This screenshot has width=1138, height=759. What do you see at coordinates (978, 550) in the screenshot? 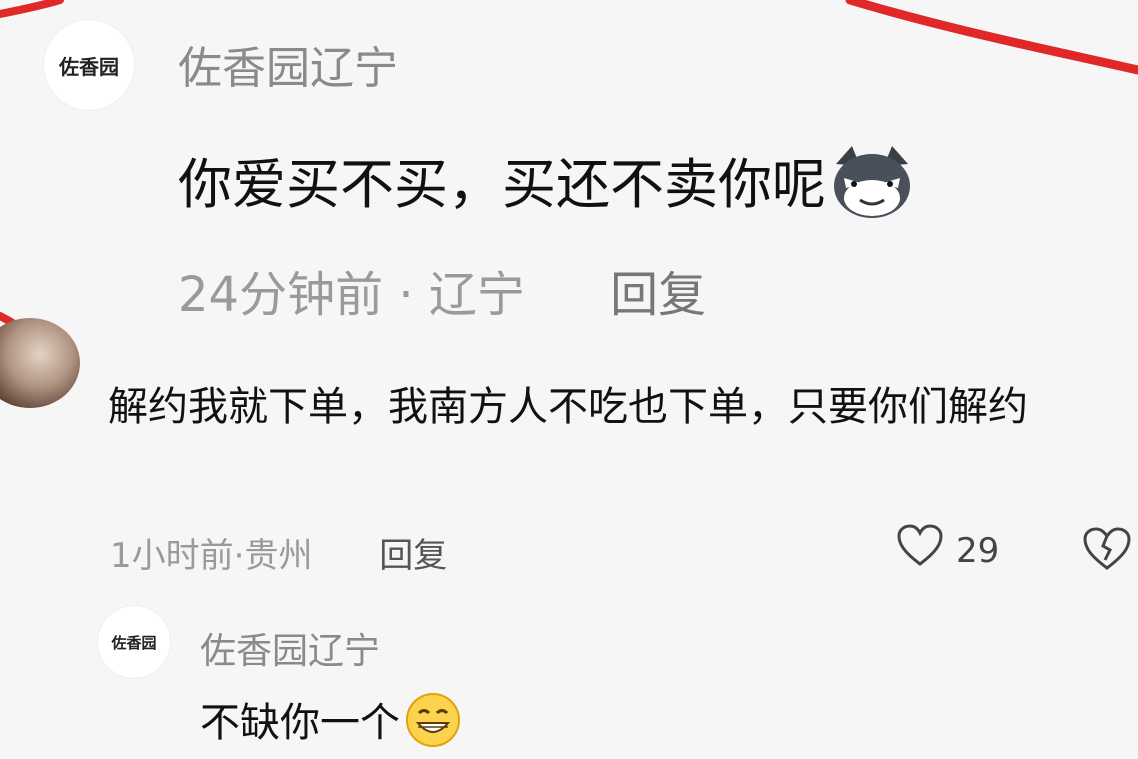
I see `like-count: 29` at bounding box center [978, 550].